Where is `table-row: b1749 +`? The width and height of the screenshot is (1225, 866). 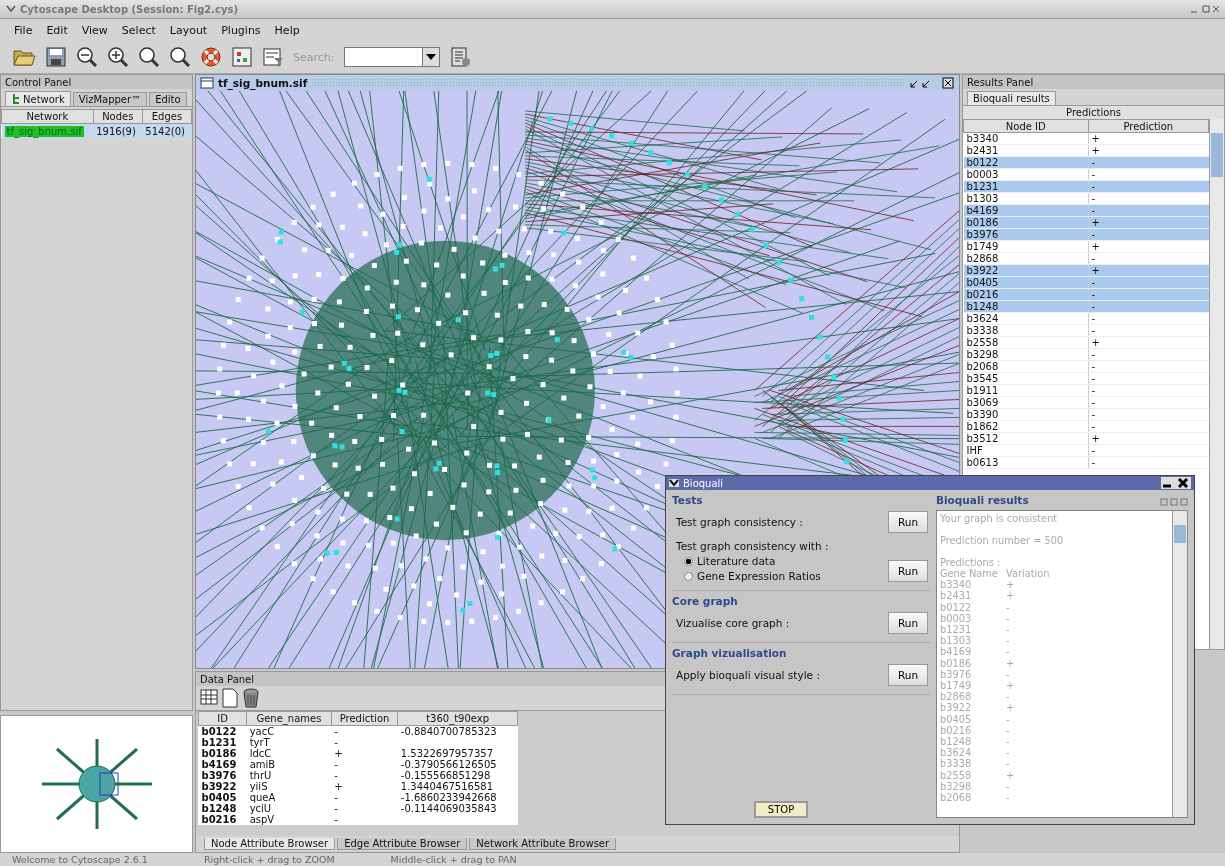
table-row: b1749 + is located at coordinates (1086, 246).